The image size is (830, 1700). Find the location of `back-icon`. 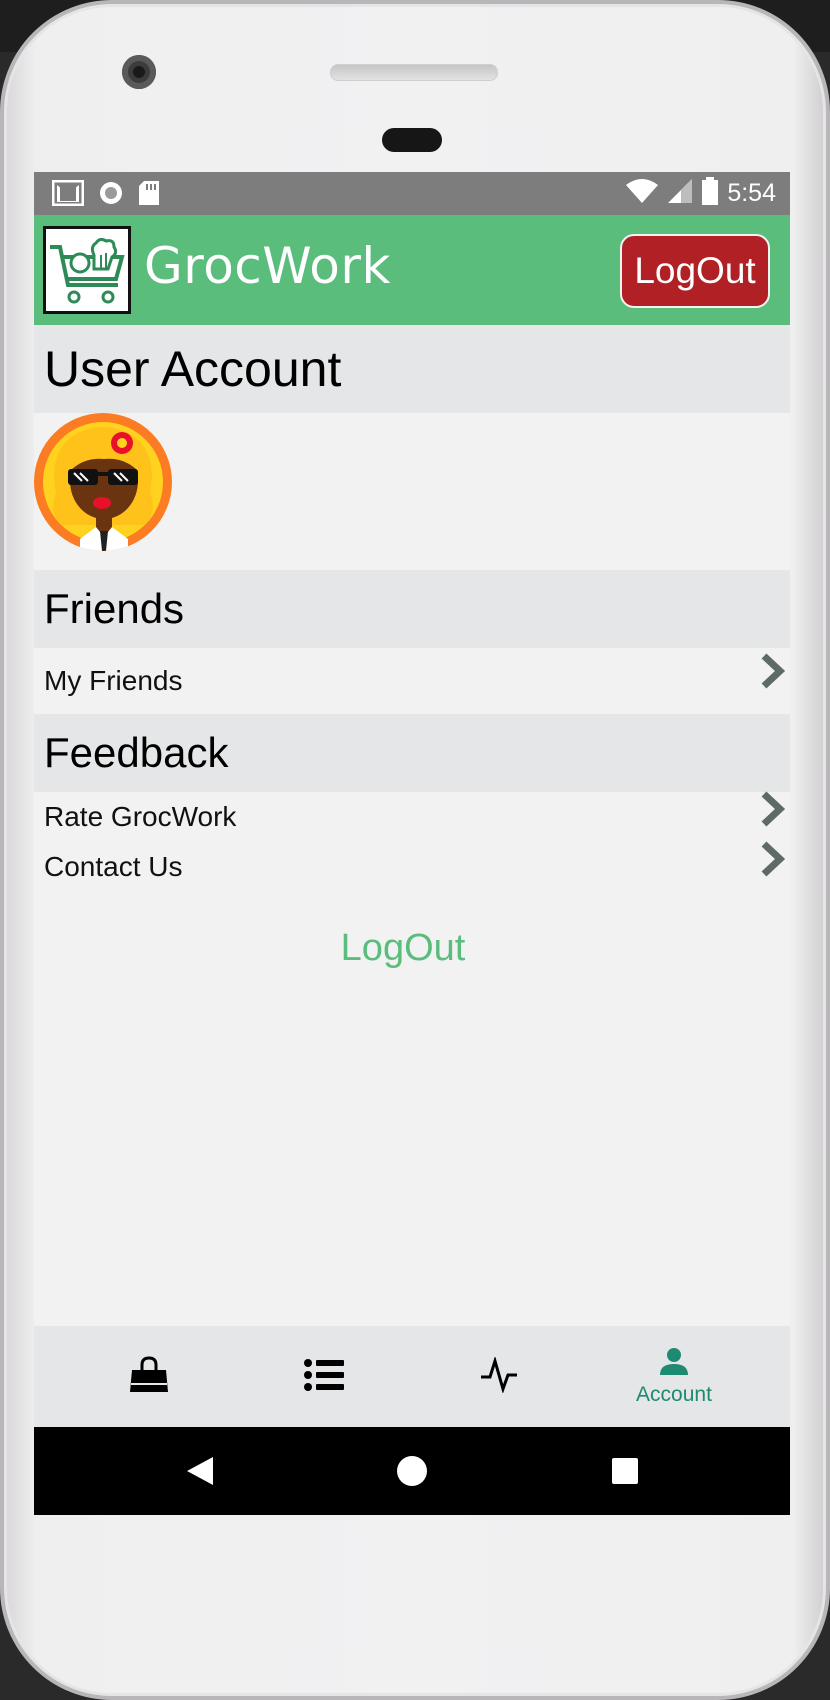

back-icon is located at coordinates (200, 1471).